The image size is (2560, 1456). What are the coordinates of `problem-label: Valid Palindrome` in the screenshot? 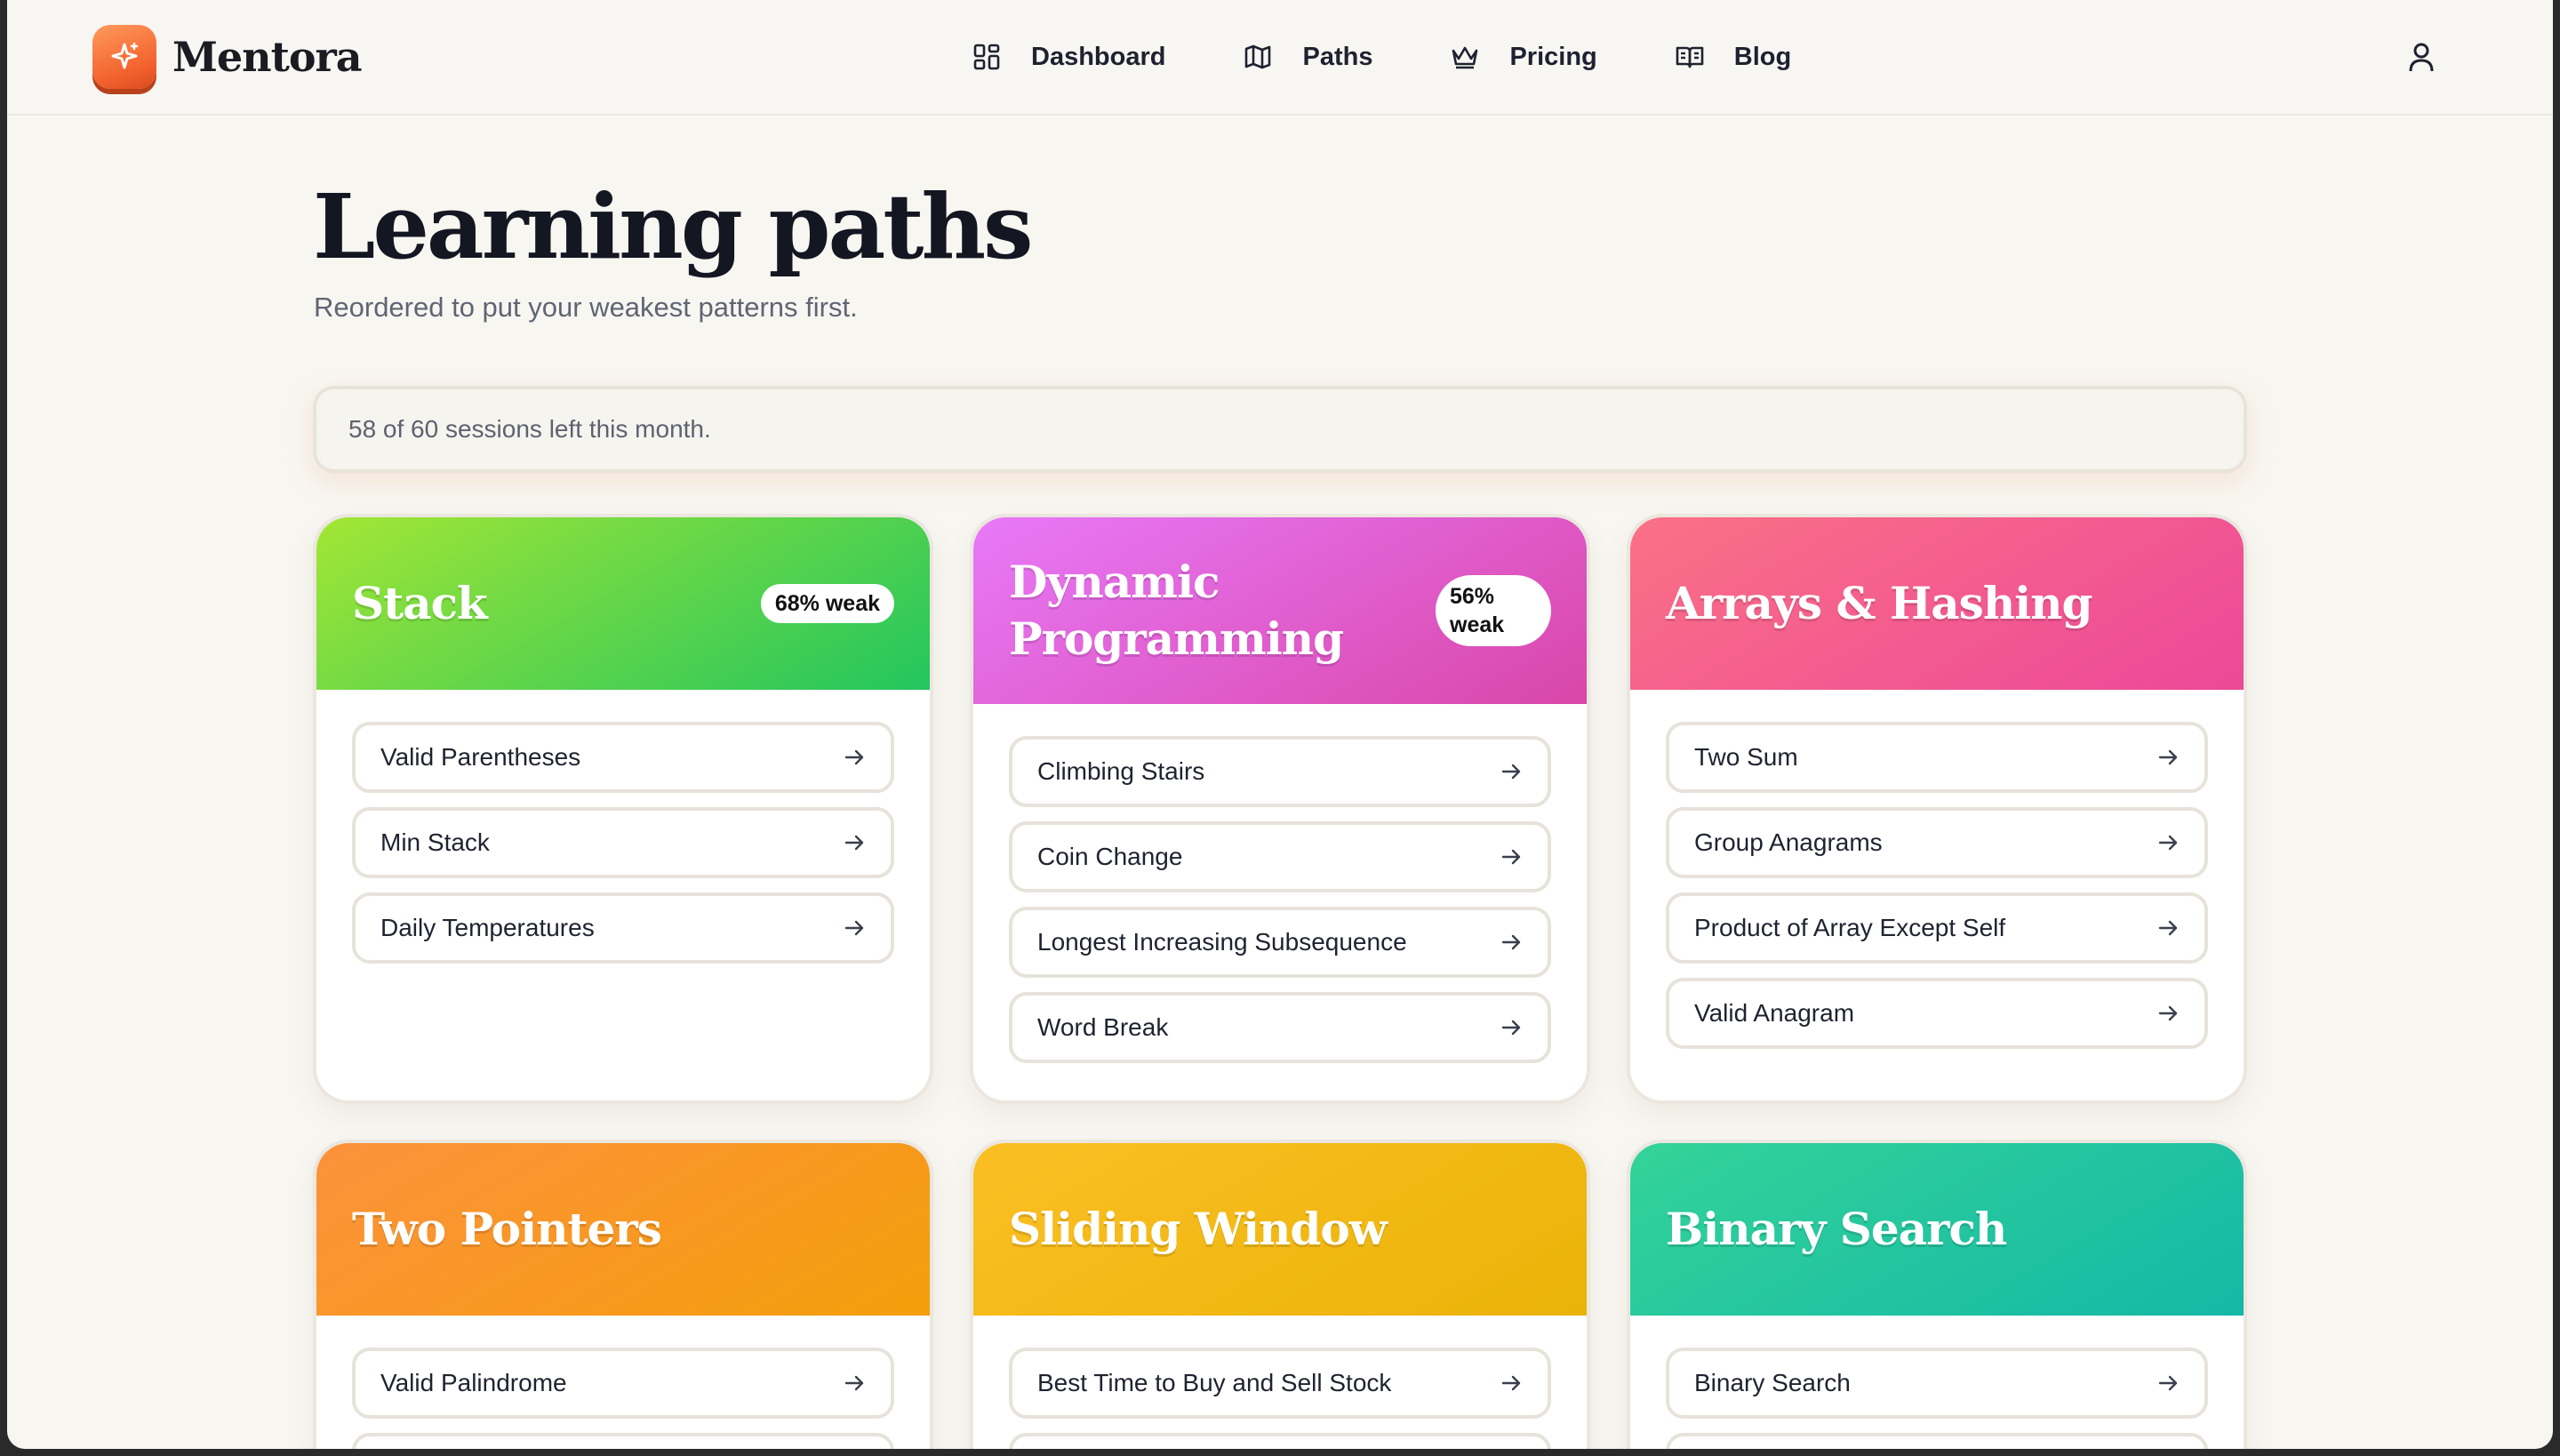 It's located at (473, 1382).